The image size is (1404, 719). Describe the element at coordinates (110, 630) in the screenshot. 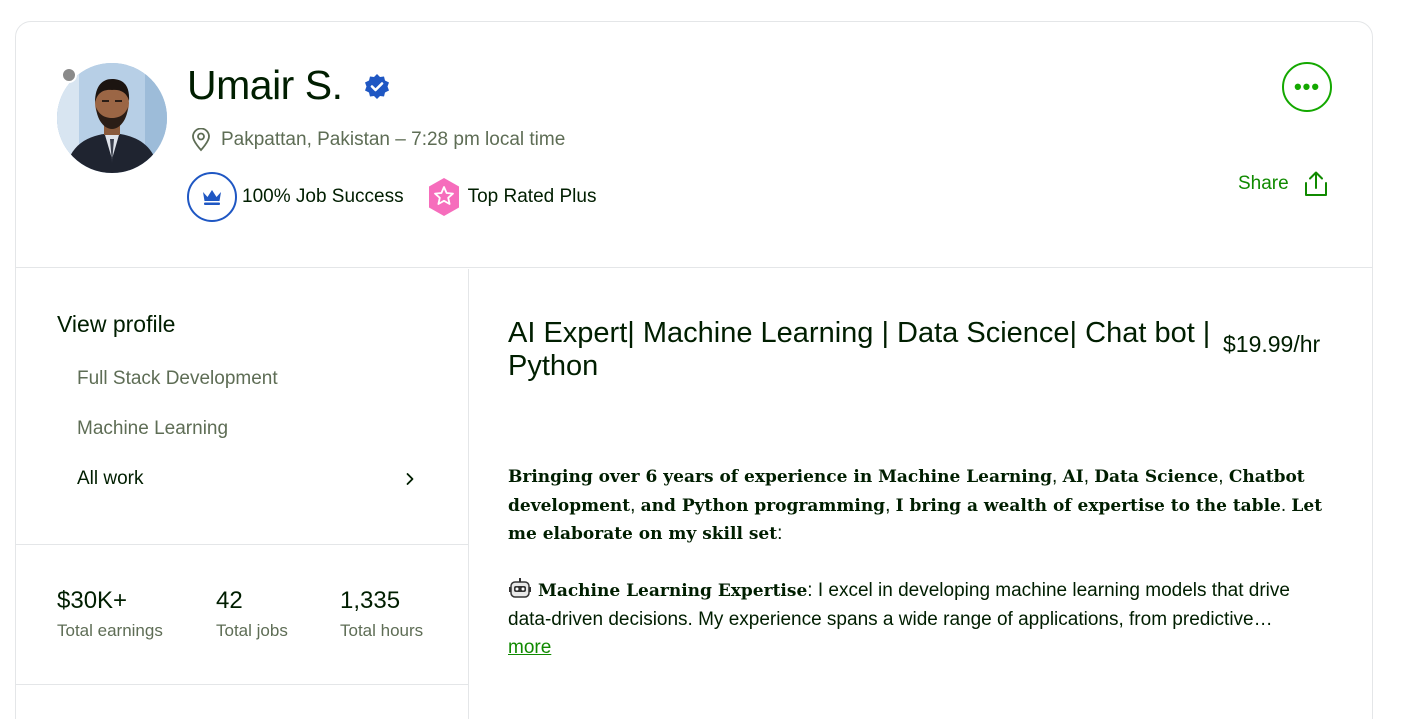

I see `stat-label: Total earnings` at that location.